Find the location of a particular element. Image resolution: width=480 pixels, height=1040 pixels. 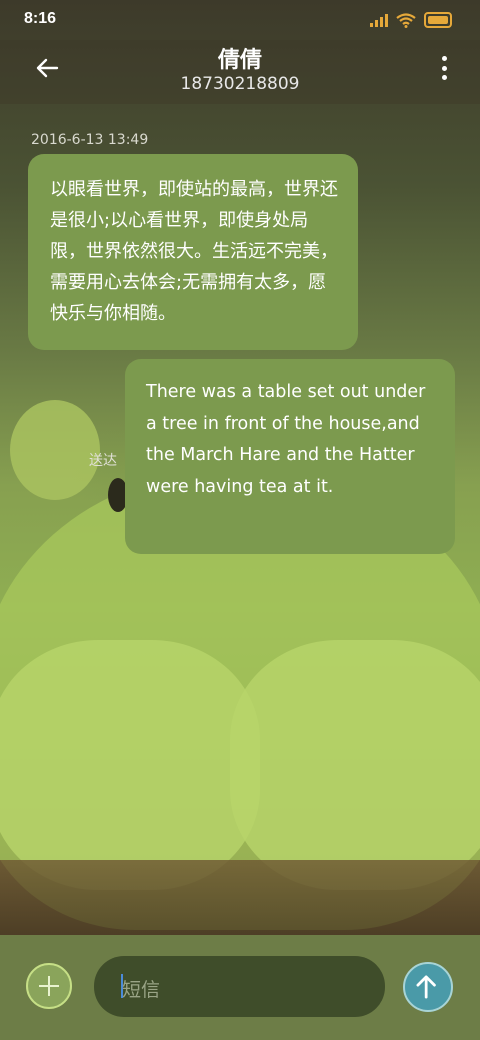

battery-icon is located at coordinates (438, 20).